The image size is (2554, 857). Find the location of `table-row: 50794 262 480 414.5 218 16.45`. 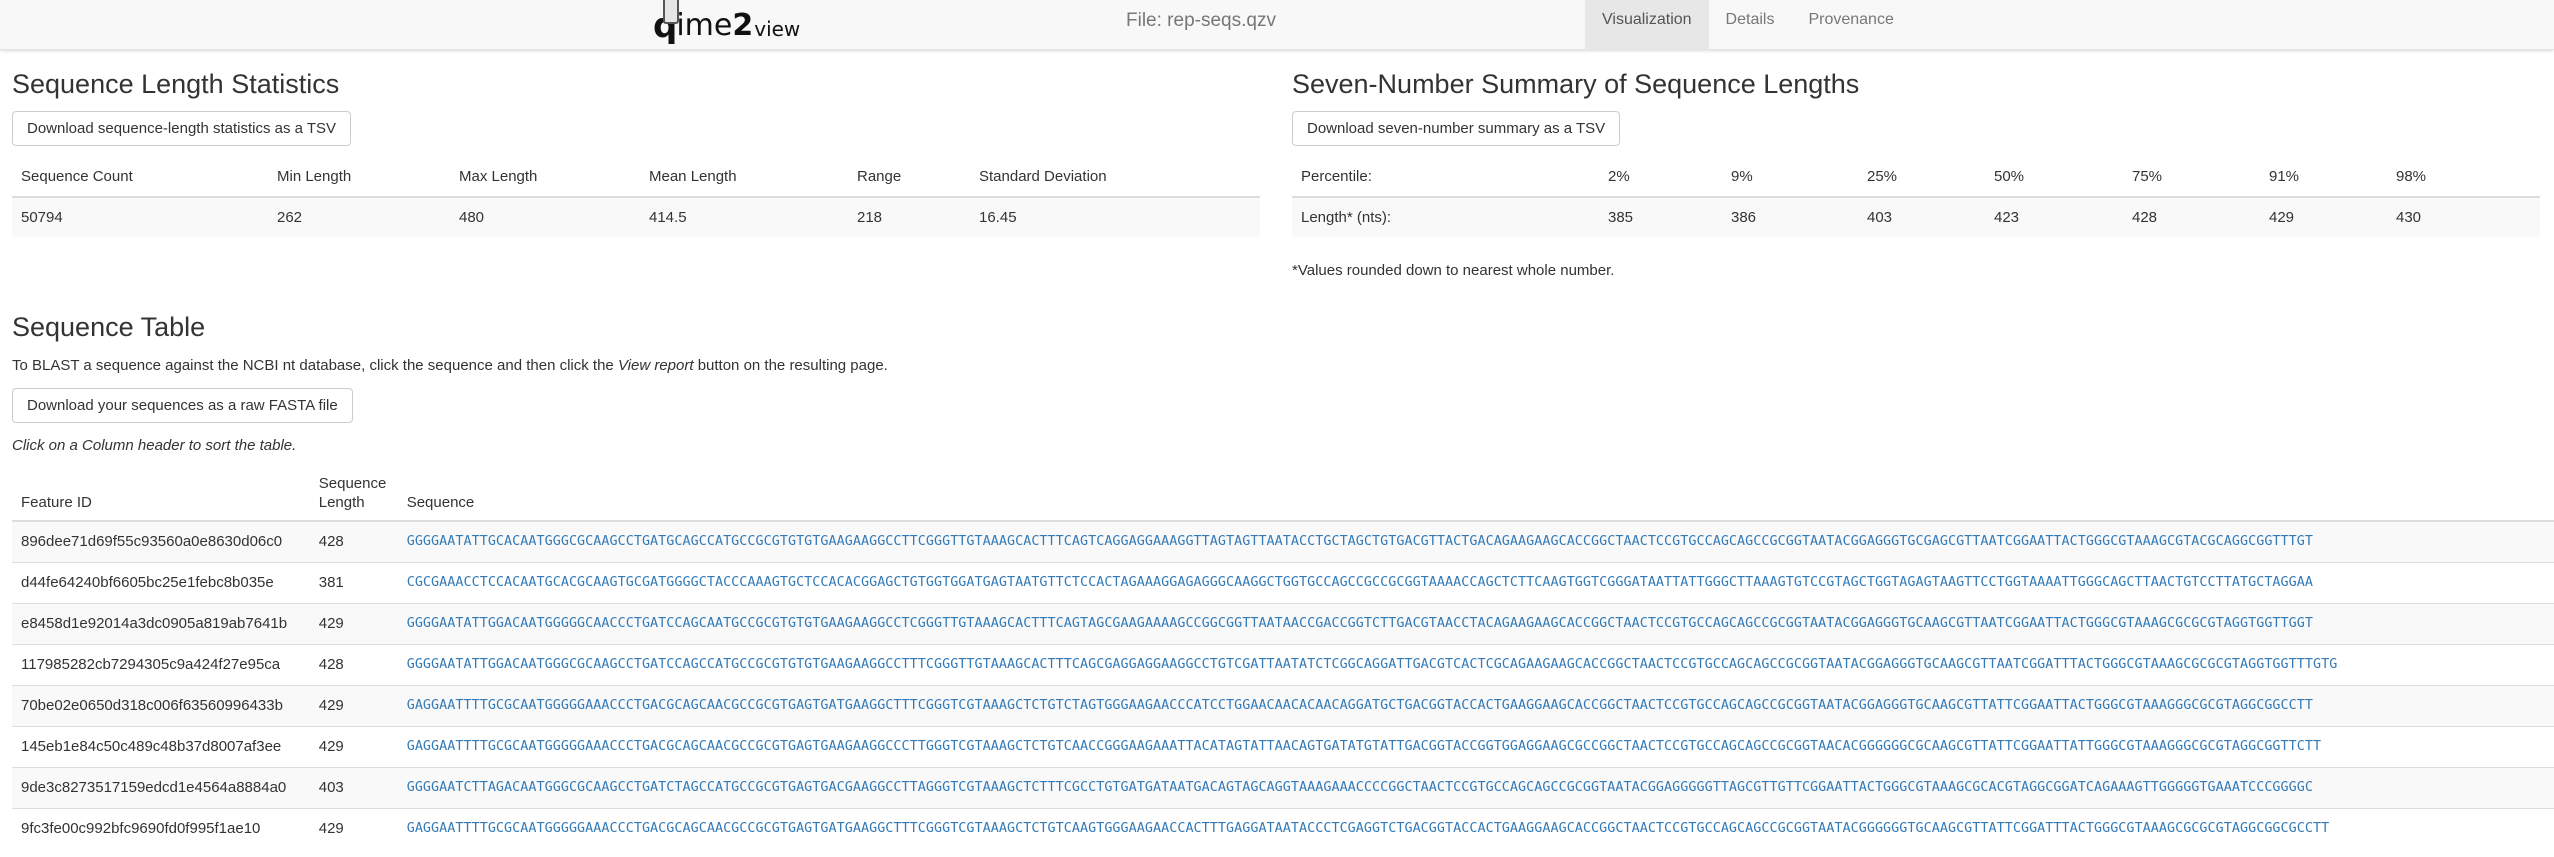

table-row: 50794 262 480 414.5 218 16.45 is located at coordinates (636, 217).